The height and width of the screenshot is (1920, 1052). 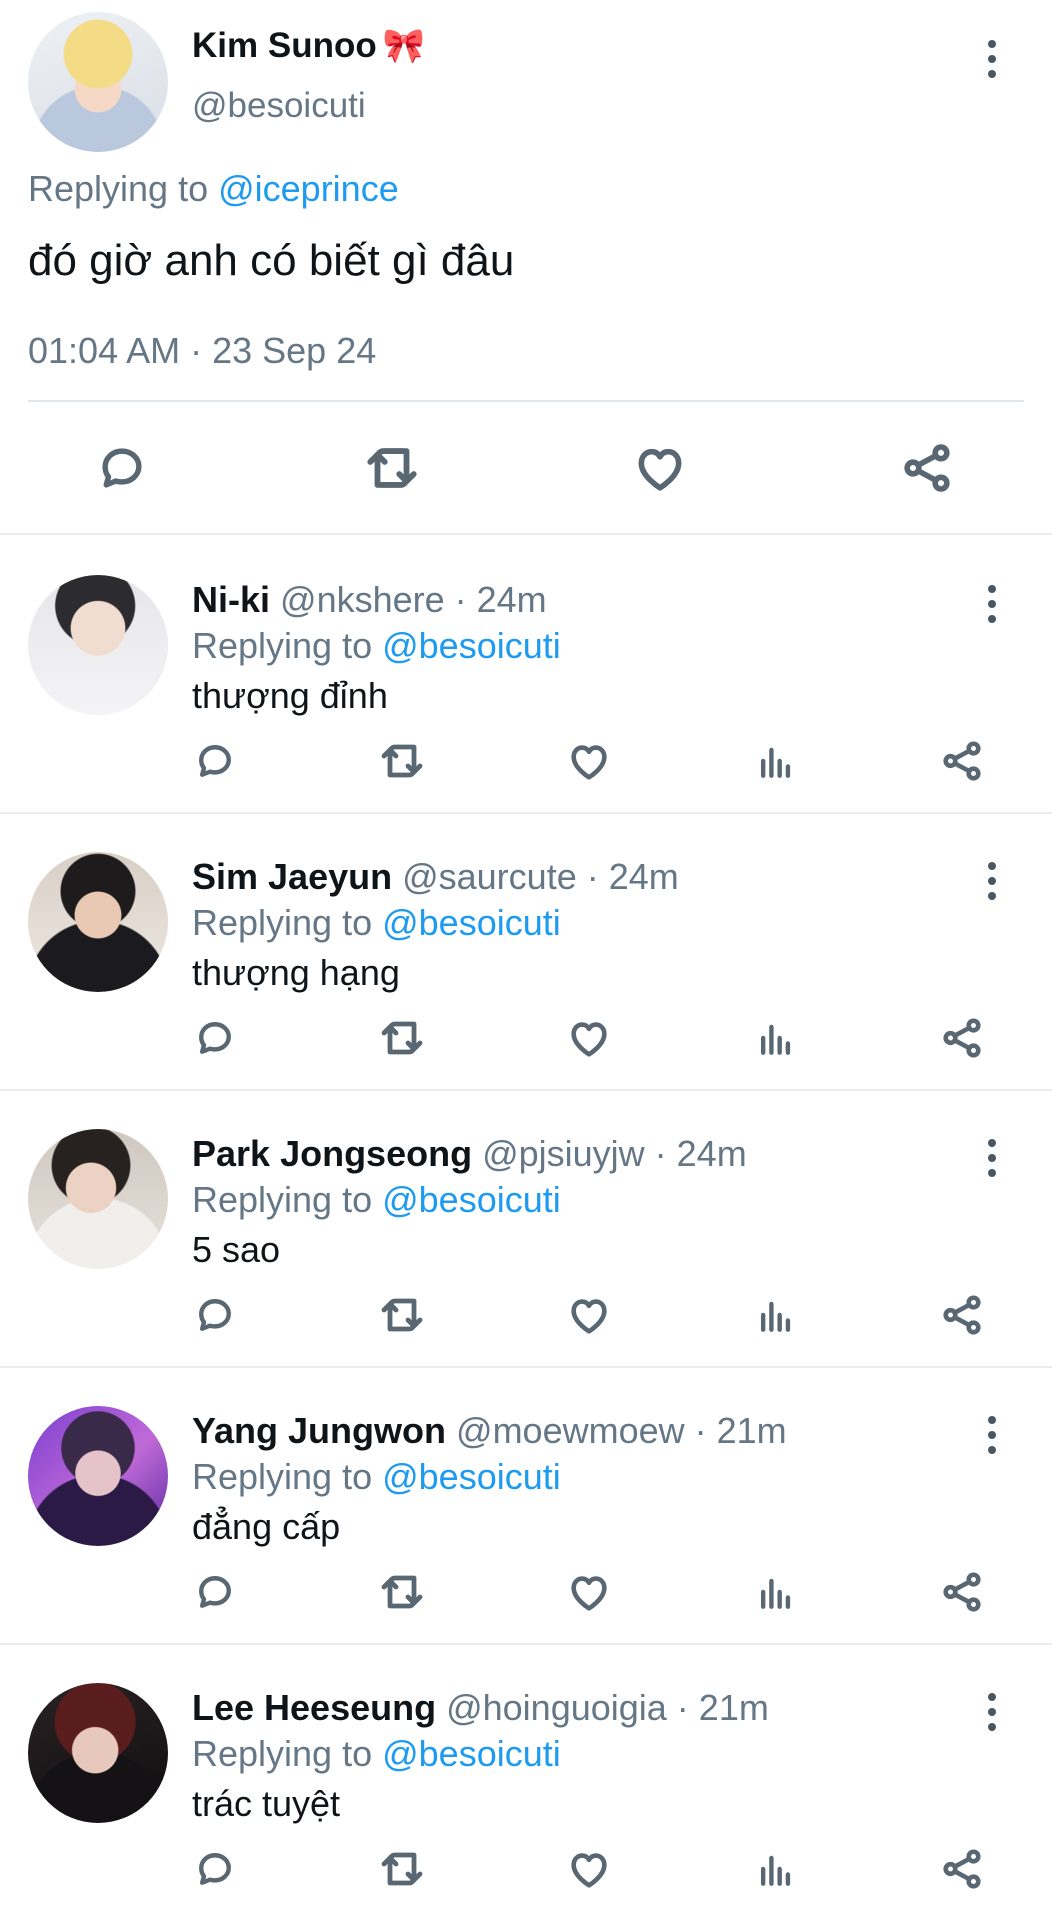 I want to click on reply-header: Lee Heeseung @hoinguoigia · 21m, so click(x=480, y=1708).